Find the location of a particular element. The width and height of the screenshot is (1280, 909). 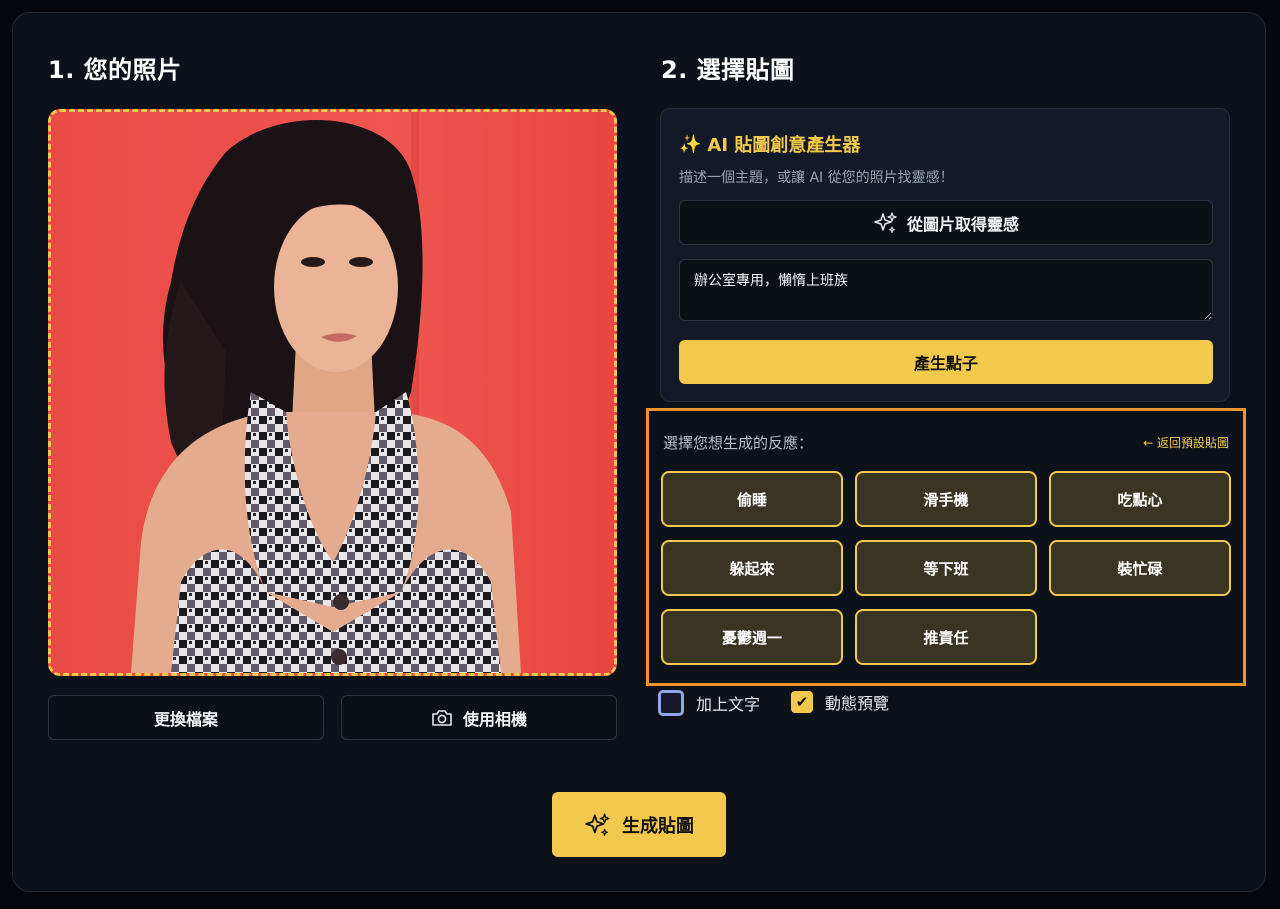

add-text-option: 加上文字 is located at coordinates (709, 703).